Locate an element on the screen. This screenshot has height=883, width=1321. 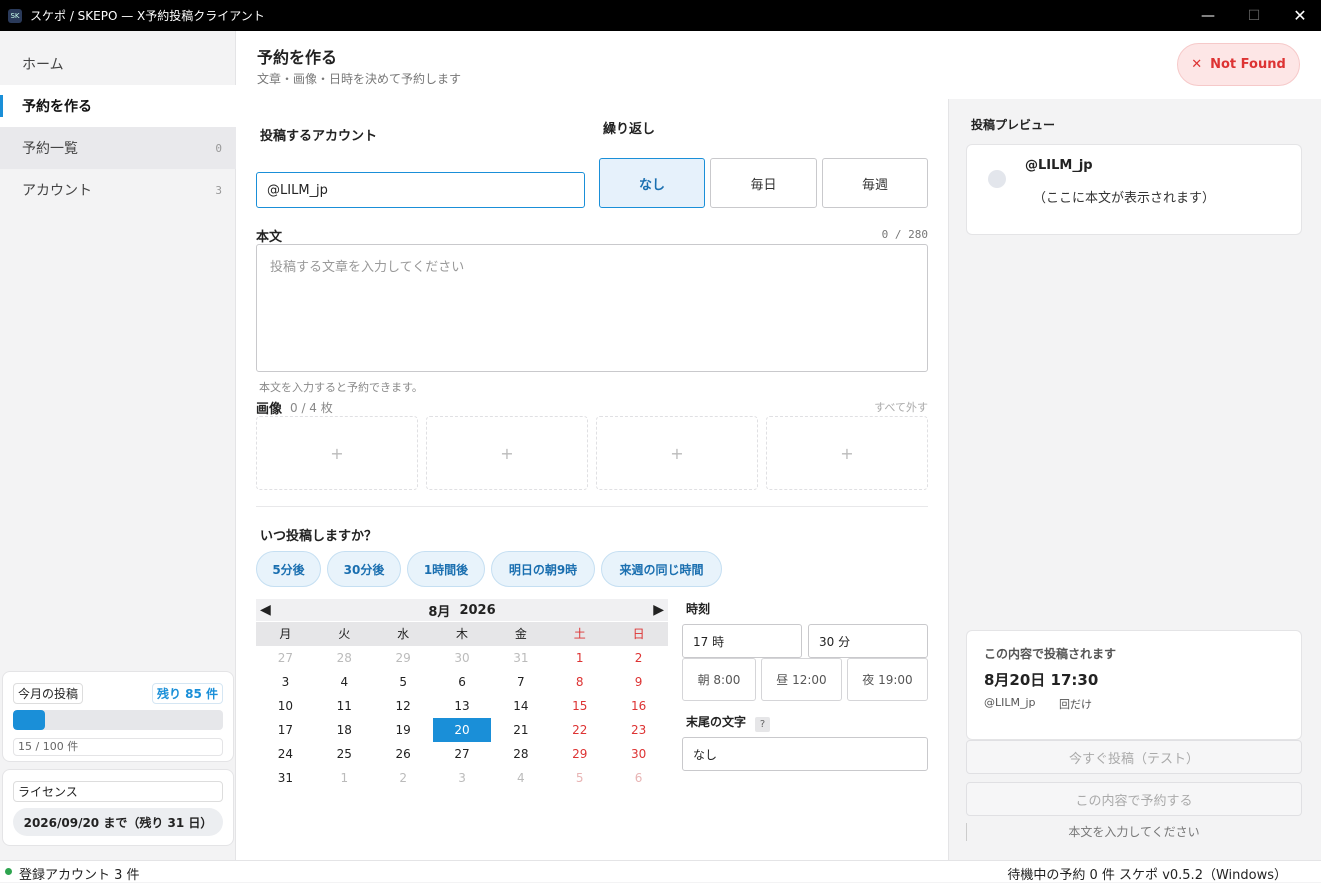
calendar-day: 14 is located at coordinates (520, 706).